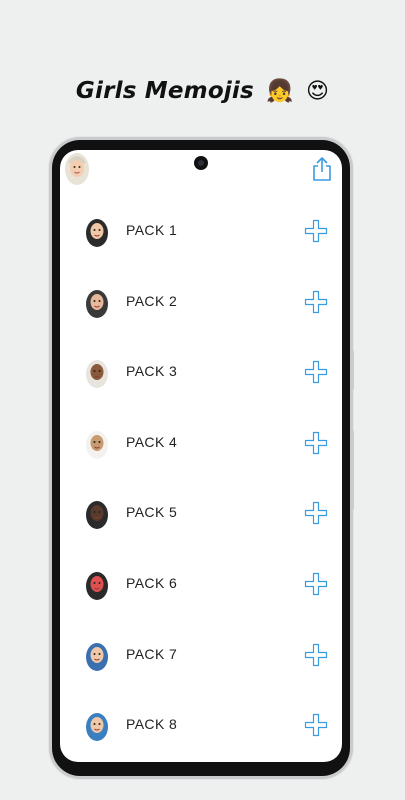 This screenshot has width=405, height=800. Describe the element at coordinates (152, 582) in the screenshot. I see `pack-label: PACK 6` at that location.